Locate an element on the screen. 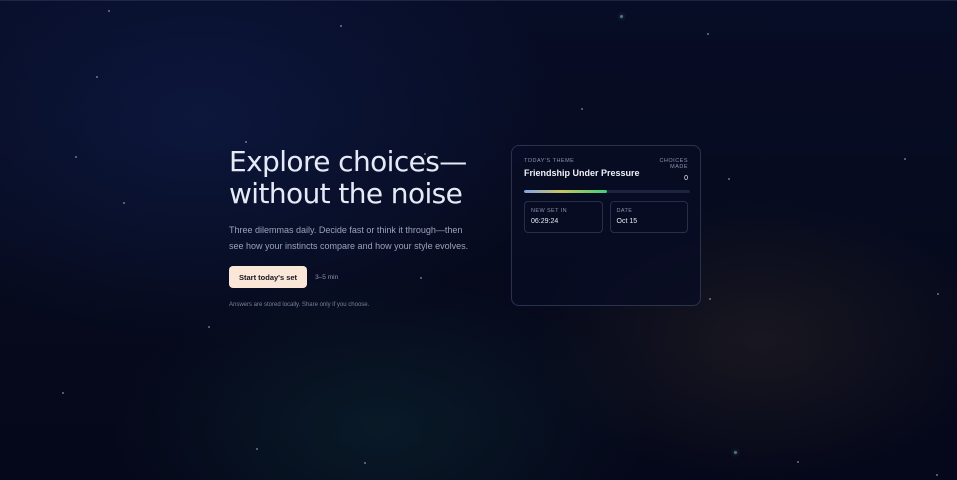  headline-line-1: Explore choices— is located at coordinates (348, 161).